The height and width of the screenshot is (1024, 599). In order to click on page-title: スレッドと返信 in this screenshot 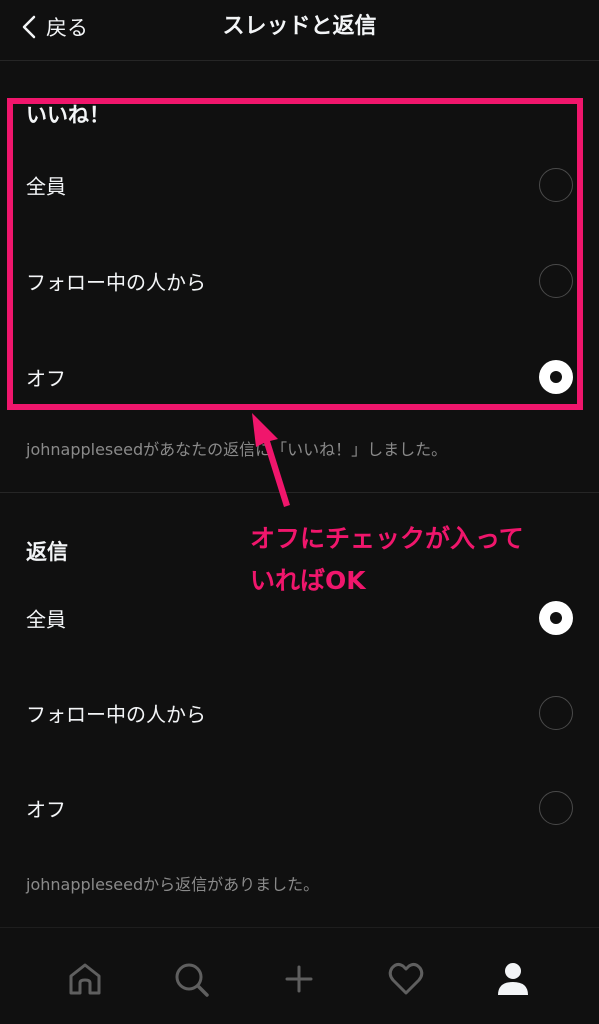, I will do `click(299, 26)`.